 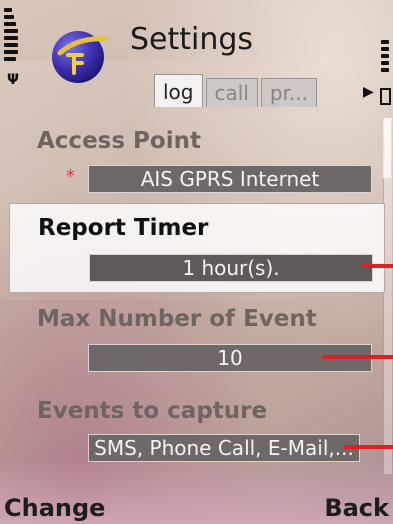 I want to click on tab-scroll-right-icon: ▶, so click(x=368, y=92).